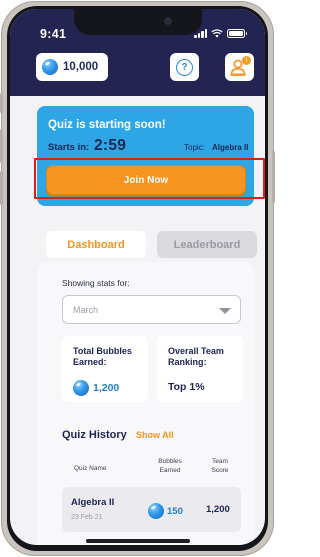 This screenshot has height=557, width=320. What do you see at coordinates (239, 67) in the screenshot?
I see `profile-button: !` at bounding box center [239, 67].